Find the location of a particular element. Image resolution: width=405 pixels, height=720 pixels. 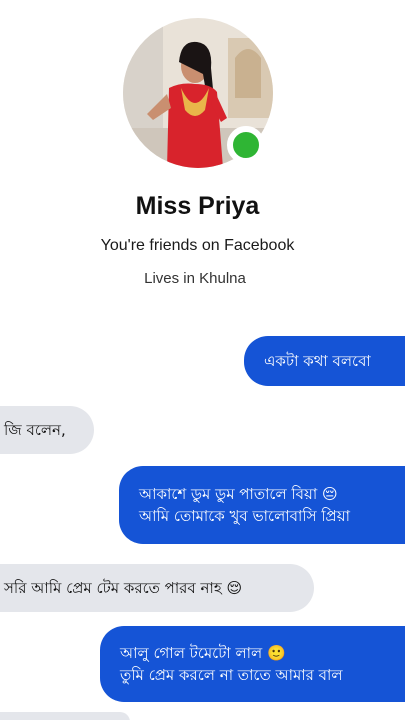

message-text-line: আকাশে ডুম ডুম পাতালে বিয়া 😔 is located at coordinates (238, 494).